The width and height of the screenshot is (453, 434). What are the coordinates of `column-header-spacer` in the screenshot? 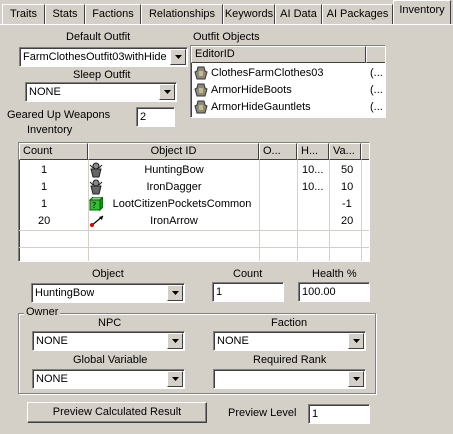 It's located at (365, 151).